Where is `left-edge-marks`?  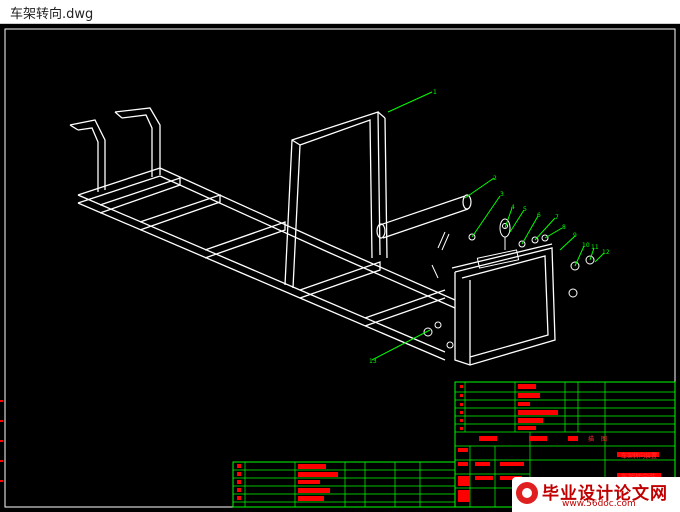 left-edge-marks is located at coordinates (1, 441).